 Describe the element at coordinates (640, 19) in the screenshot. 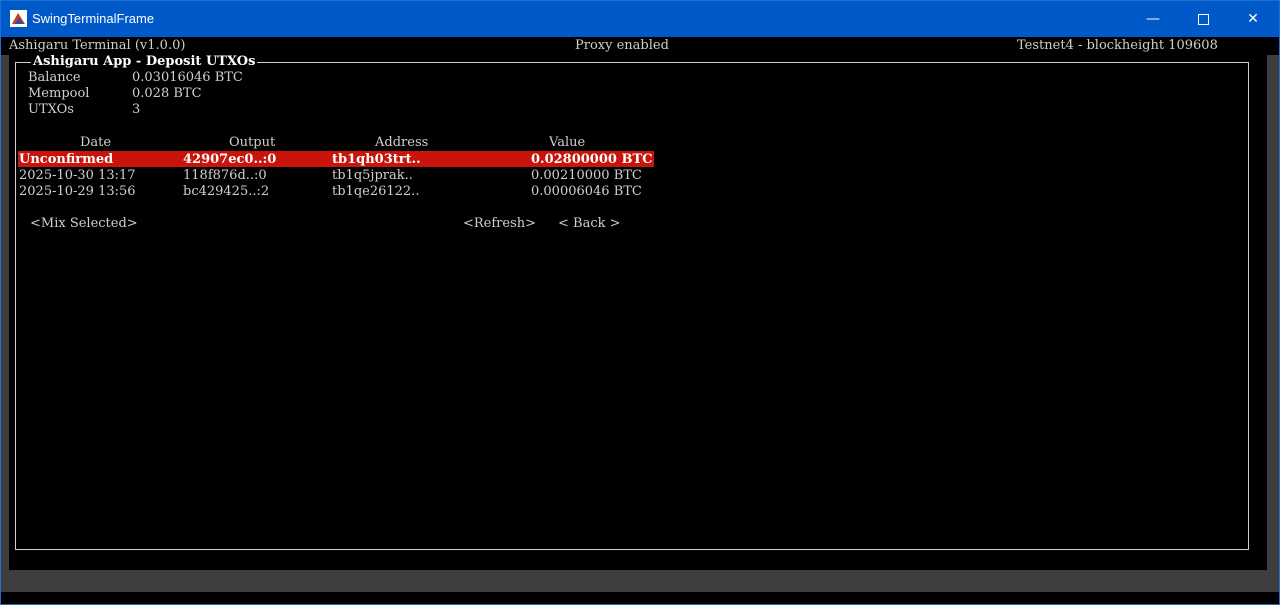

I see `title-bar: SwingTerminalFrame — ✕` at that location.